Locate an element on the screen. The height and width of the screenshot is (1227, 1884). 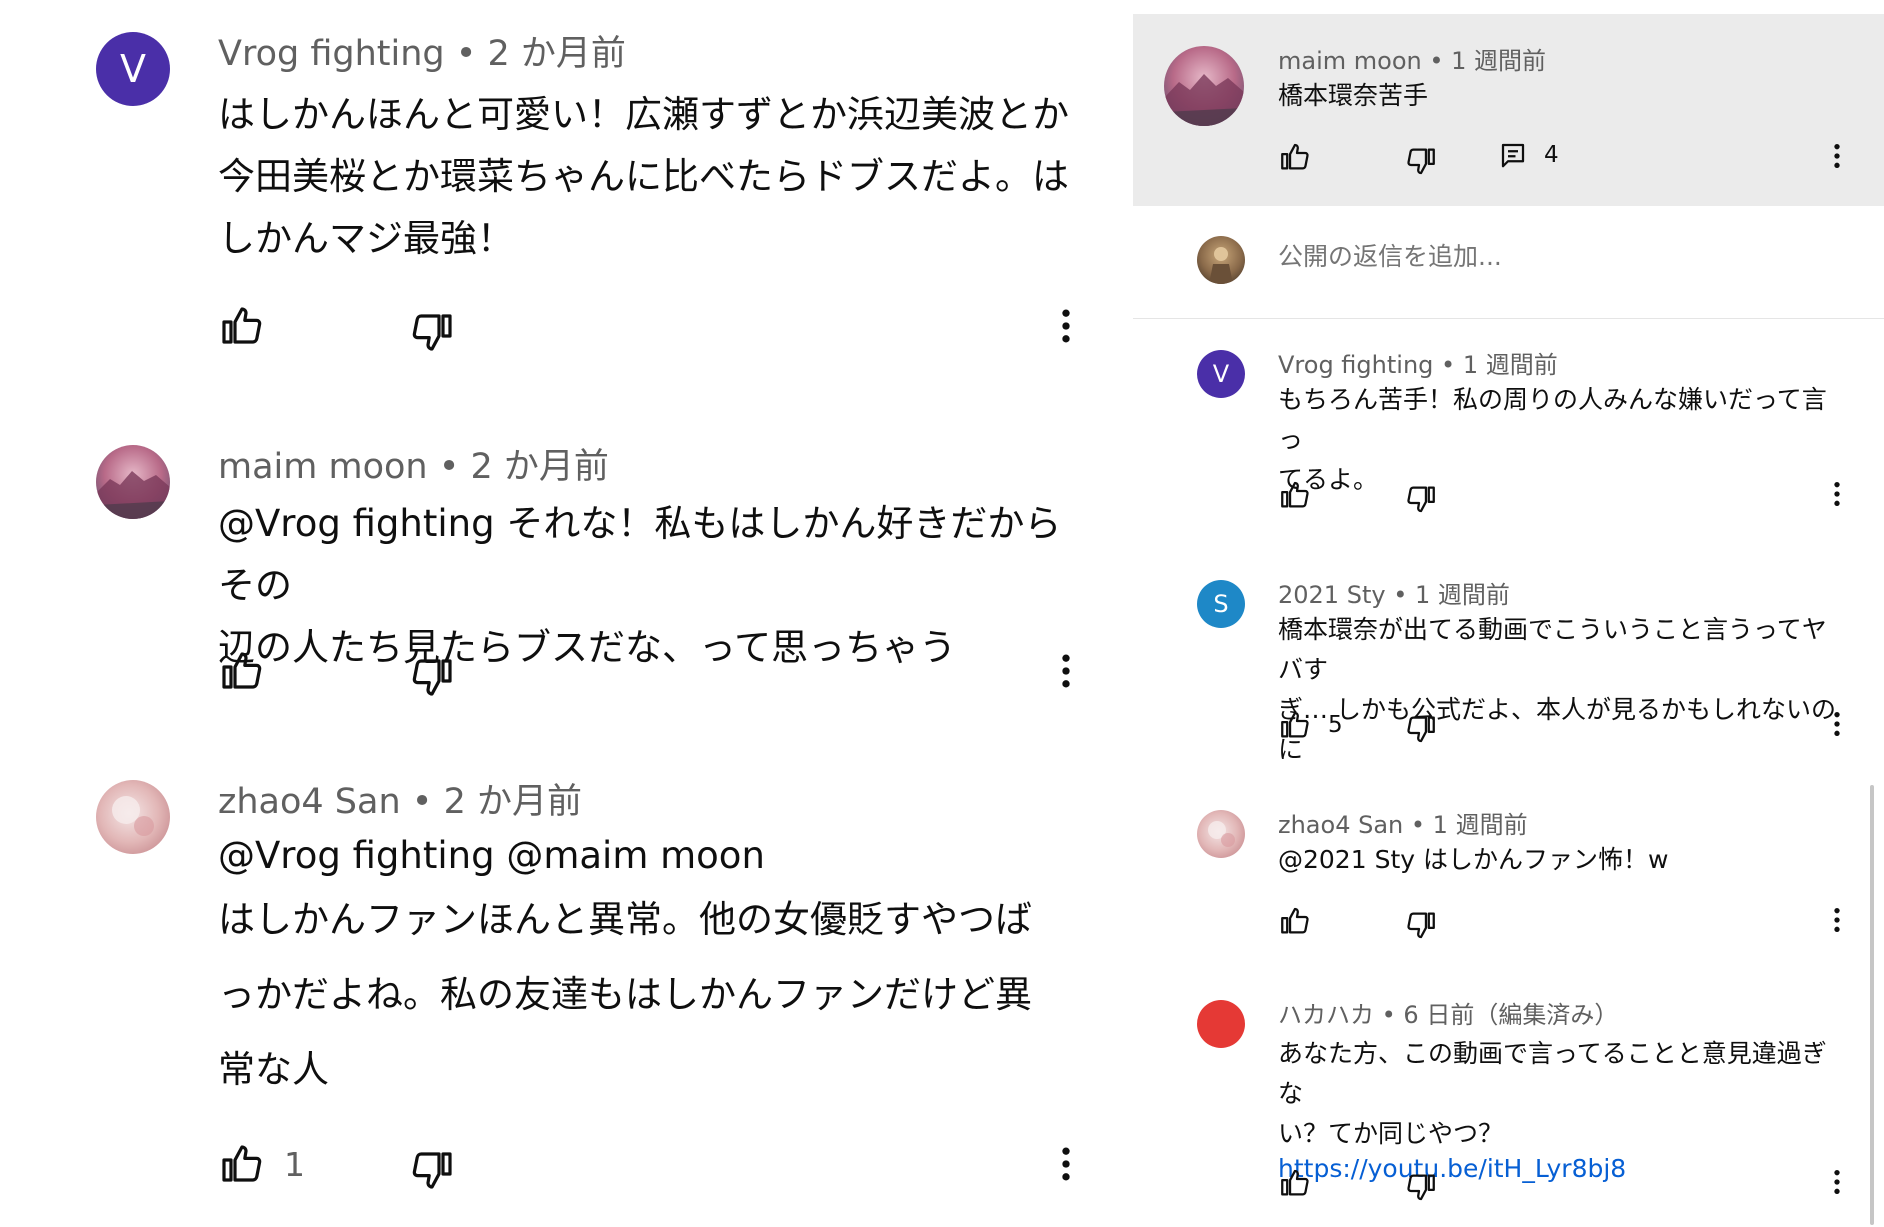
comment-header: maim moon • 2 か月前 is located at coordinates (413, 468).